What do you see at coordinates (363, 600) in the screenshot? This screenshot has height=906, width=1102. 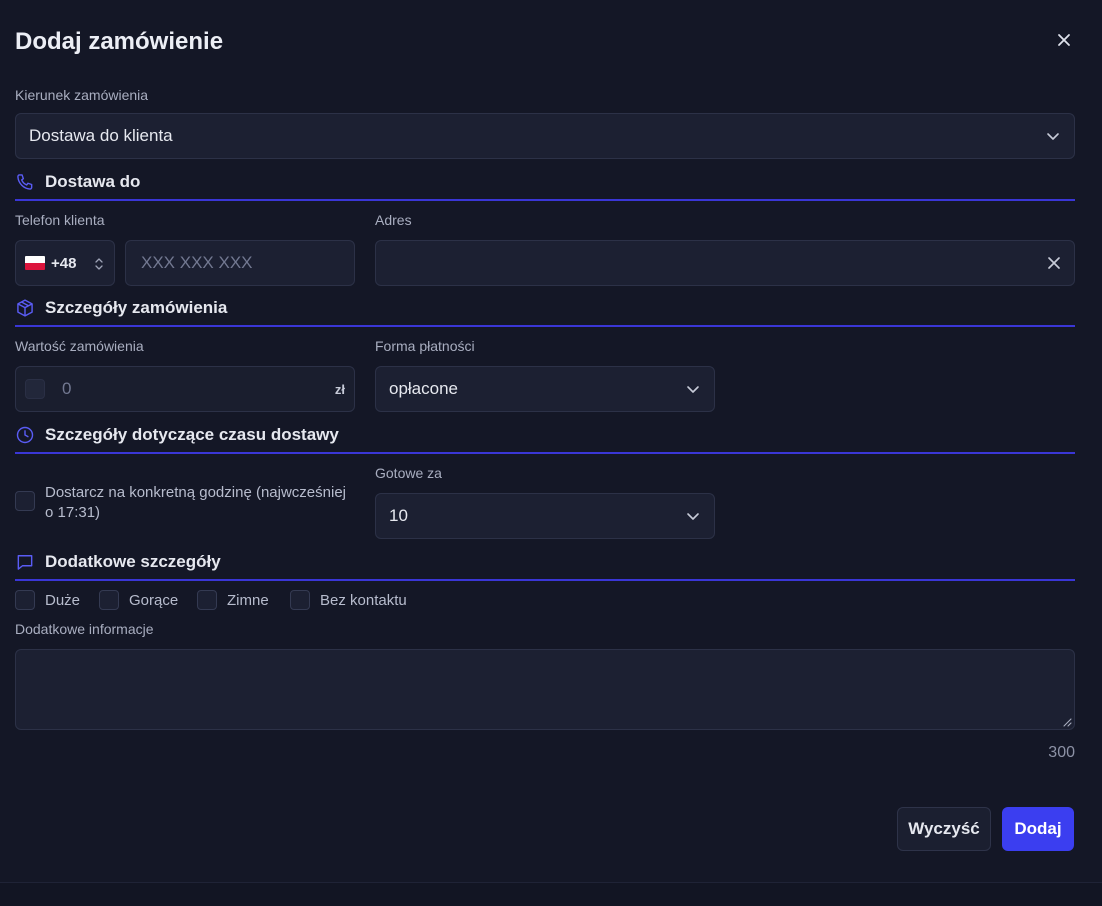 I see `flag-label-contactless: Bez kontaktu` at bounding box center [363, 600].